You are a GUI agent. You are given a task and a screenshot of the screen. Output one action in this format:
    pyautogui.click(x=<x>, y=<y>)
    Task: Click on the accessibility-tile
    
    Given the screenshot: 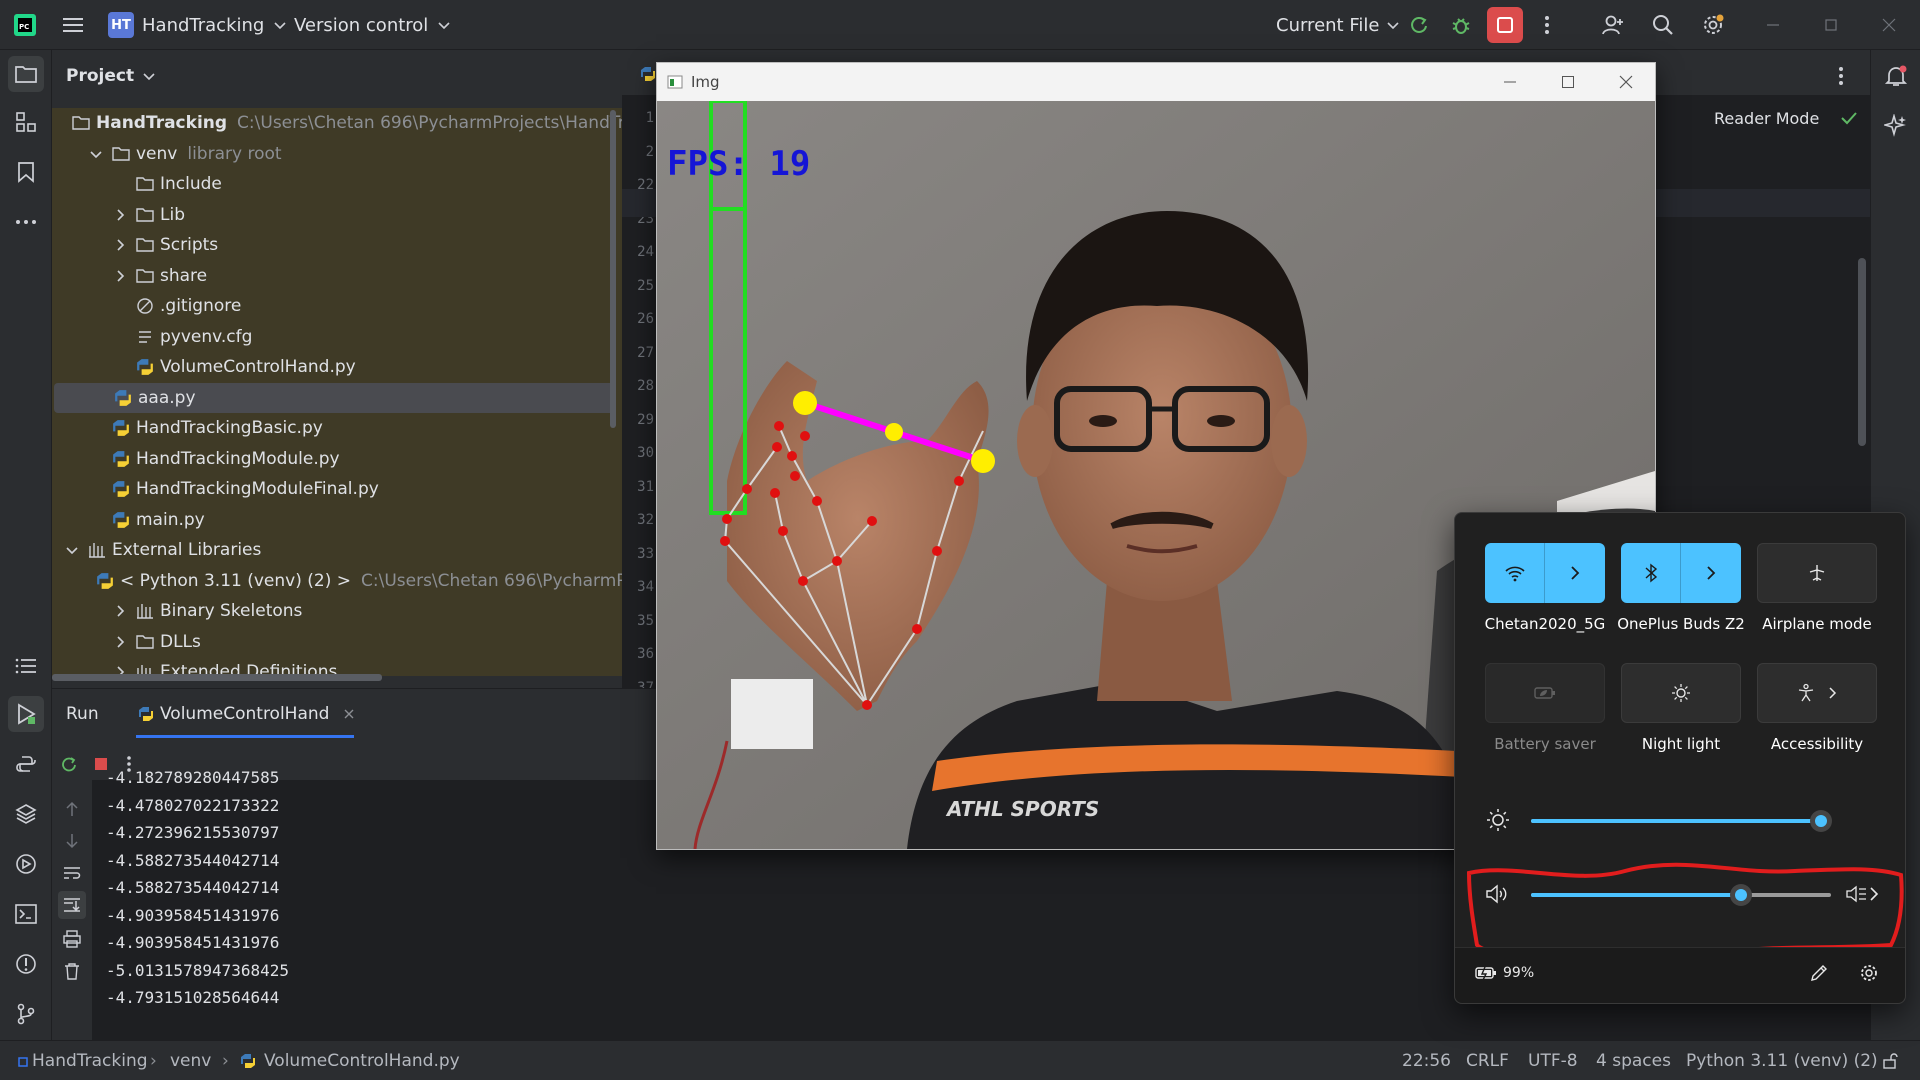 What is the action you would take?
    pyautogui.click(x=1817, y=693)
    